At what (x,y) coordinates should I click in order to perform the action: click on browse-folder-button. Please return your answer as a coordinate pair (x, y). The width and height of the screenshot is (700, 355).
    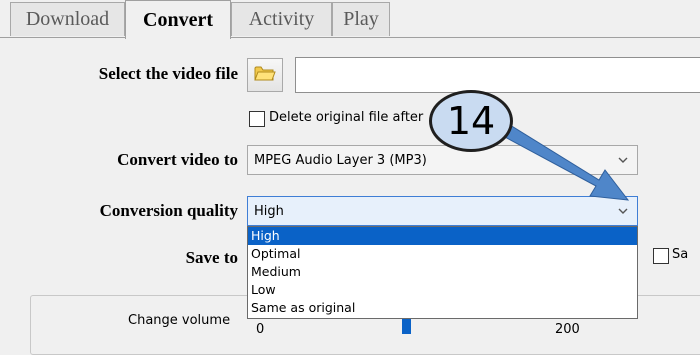
    Looking at the image, I should click on (265, 75).